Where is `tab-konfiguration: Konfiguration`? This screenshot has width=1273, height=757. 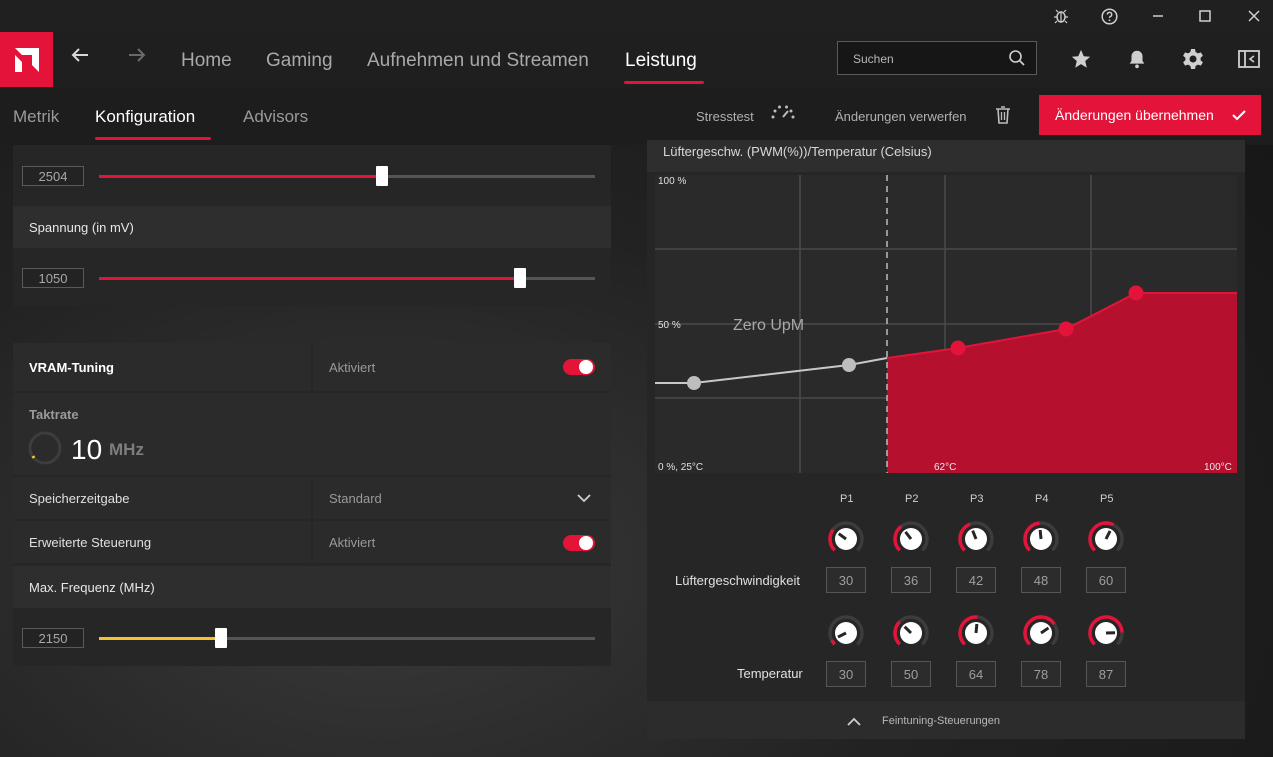
tab-konfiguration: Konfiguration is located at coordinates (145, 117).